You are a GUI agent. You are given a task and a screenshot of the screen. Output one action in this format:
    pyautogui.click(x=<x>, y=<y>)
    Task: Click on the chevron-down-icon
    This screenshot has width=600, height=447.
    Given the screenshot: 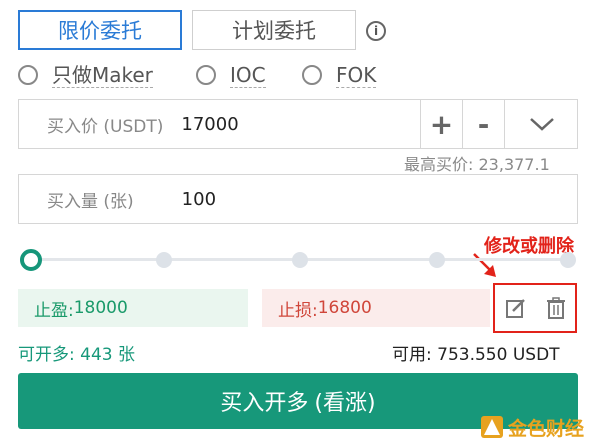 What is the action you would take?
    pyautogui.click(x=541, y=124)
    